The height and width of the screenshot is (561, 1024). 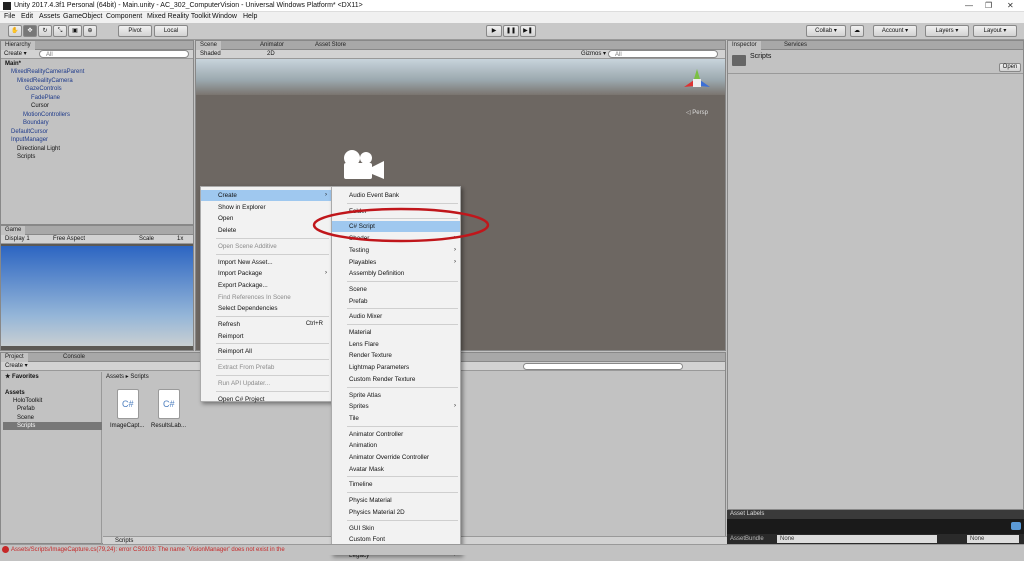 I want to click on menu-item-animator-controller: Animator Controller, so click(x=396, y=434).